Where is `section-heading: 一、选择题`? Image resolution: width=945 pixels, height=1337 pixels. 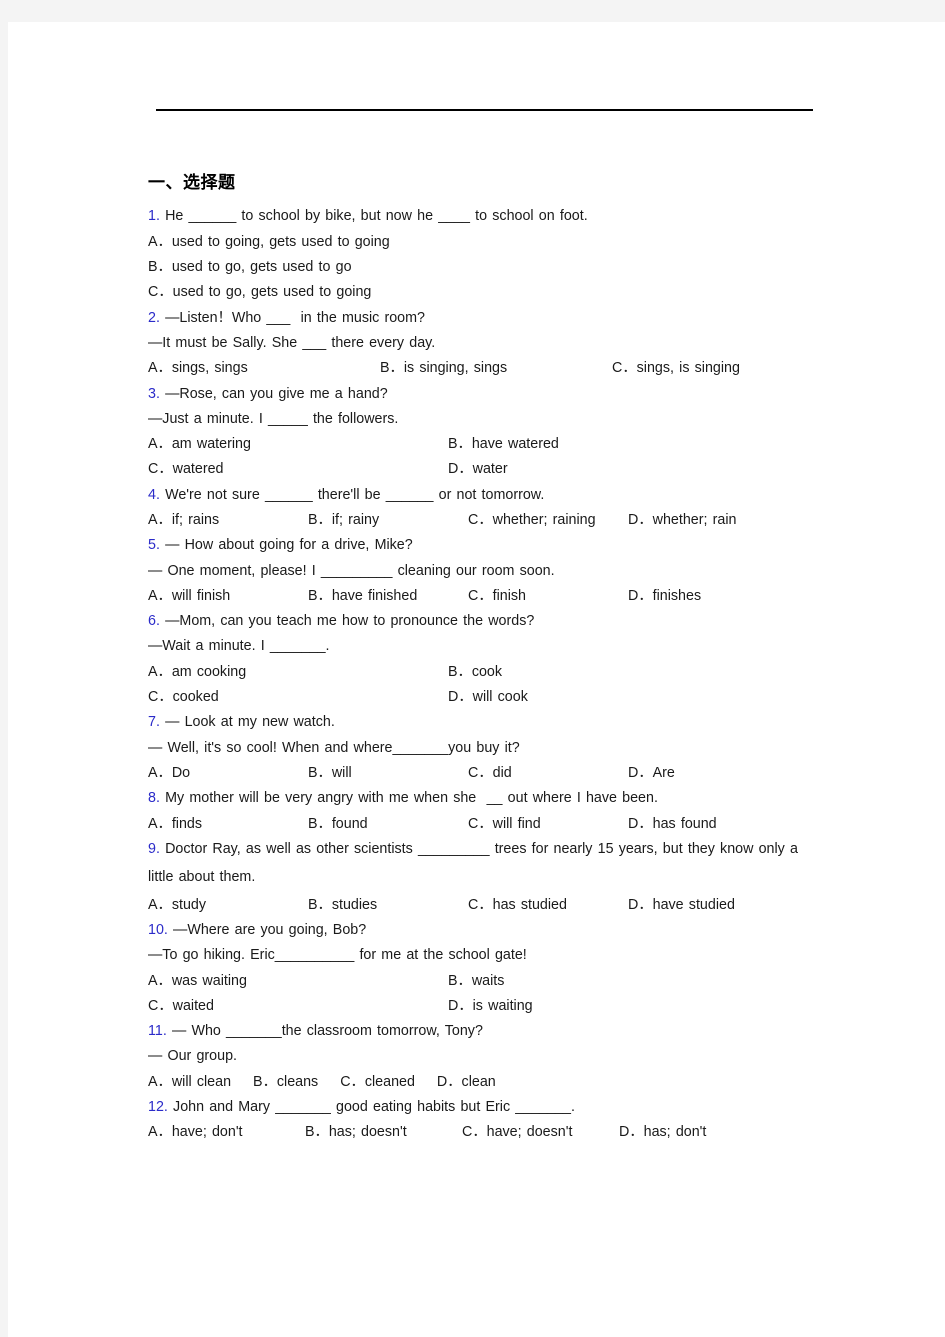
section-heading: 一、选择题 is located at coordinates (192, 182).